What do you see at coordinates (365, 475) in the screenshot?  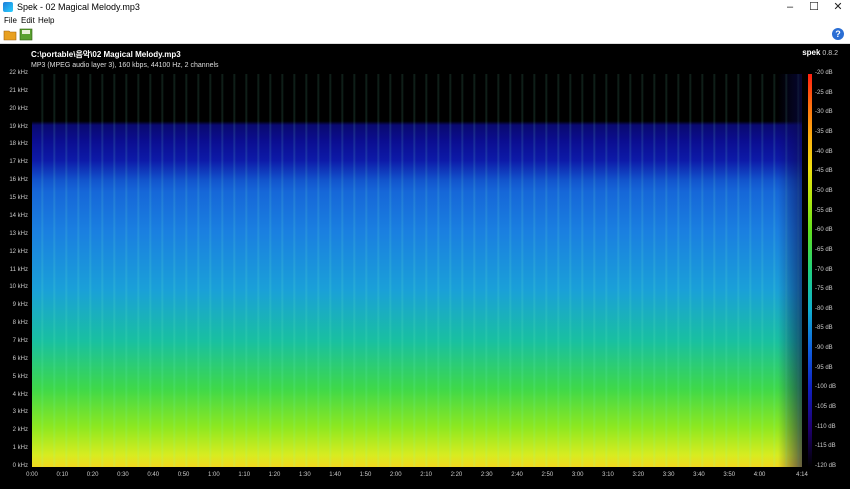 I see `time-tick-label: 1:50` at bounding box center [365, 475].